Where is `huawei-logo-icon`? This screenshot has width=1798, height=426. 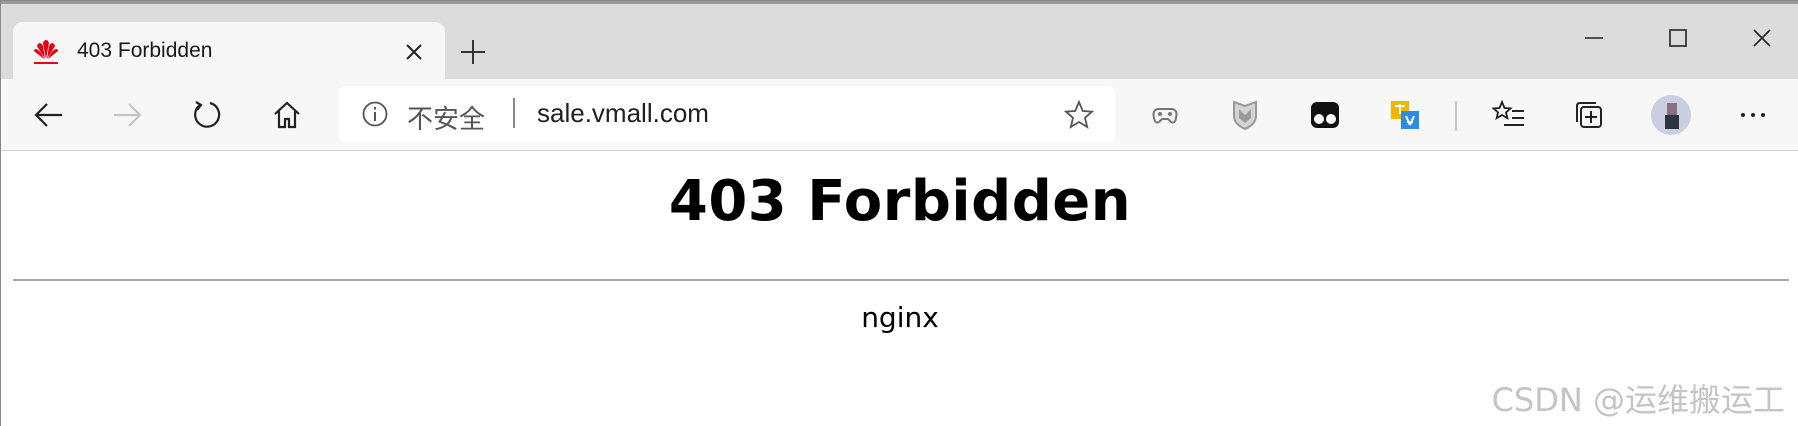 huawei-logo-icon is located at coordinates (46, 52).